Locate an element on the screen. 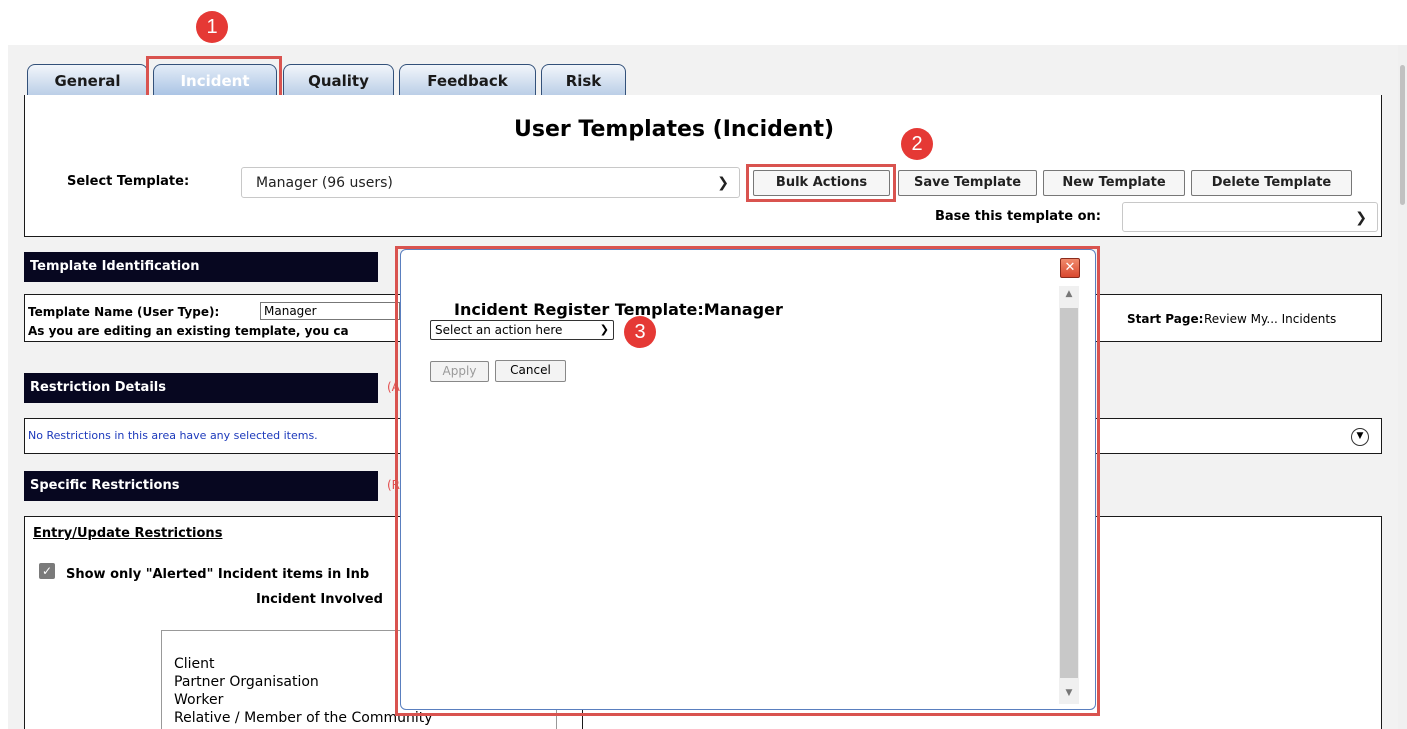 This screenshot has height=729, width=1407. save-template-button: Save Template is located at coordinates (967, 183).